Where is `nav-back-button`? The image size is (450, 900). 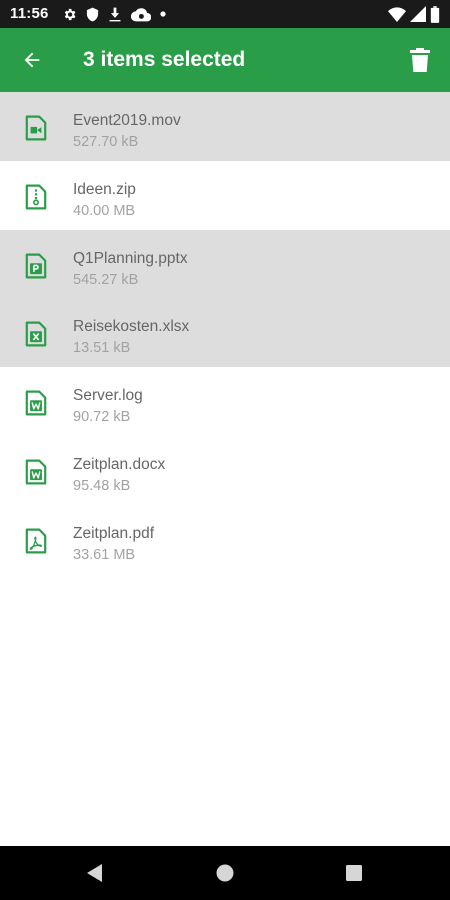
nav-back-button is located at coordinates (95, 873).